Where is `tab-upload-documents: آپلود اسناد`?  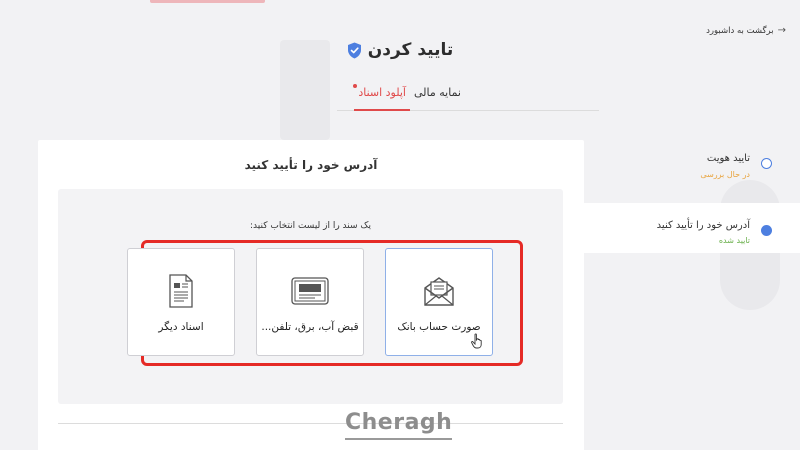
tab-upload-documents: آپلود اسناد is located at coordinates (381, 97).